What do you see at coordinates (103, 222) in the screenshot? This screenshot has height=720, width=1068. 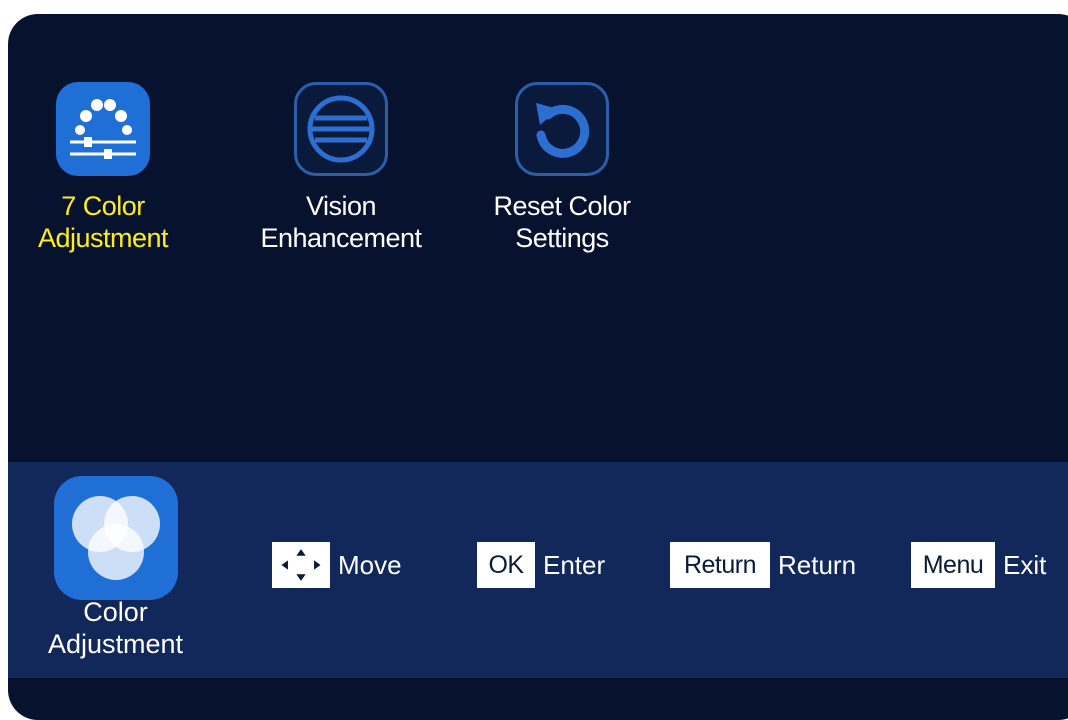 I see `menu-item-label: 7 Color Adjustment` at bounding box center [103, 222].